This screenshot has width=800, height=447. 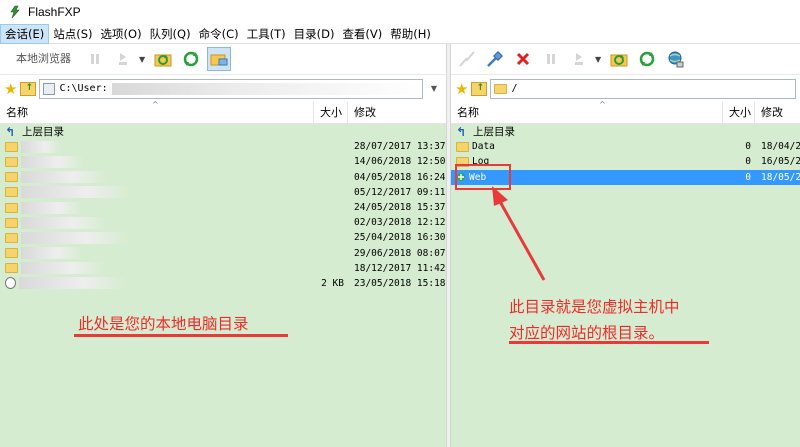 What do you see at coordinates (434, 89) in the screenshot?
I see `local-path-dropdown: ▼` at bounding box center [434, 89].